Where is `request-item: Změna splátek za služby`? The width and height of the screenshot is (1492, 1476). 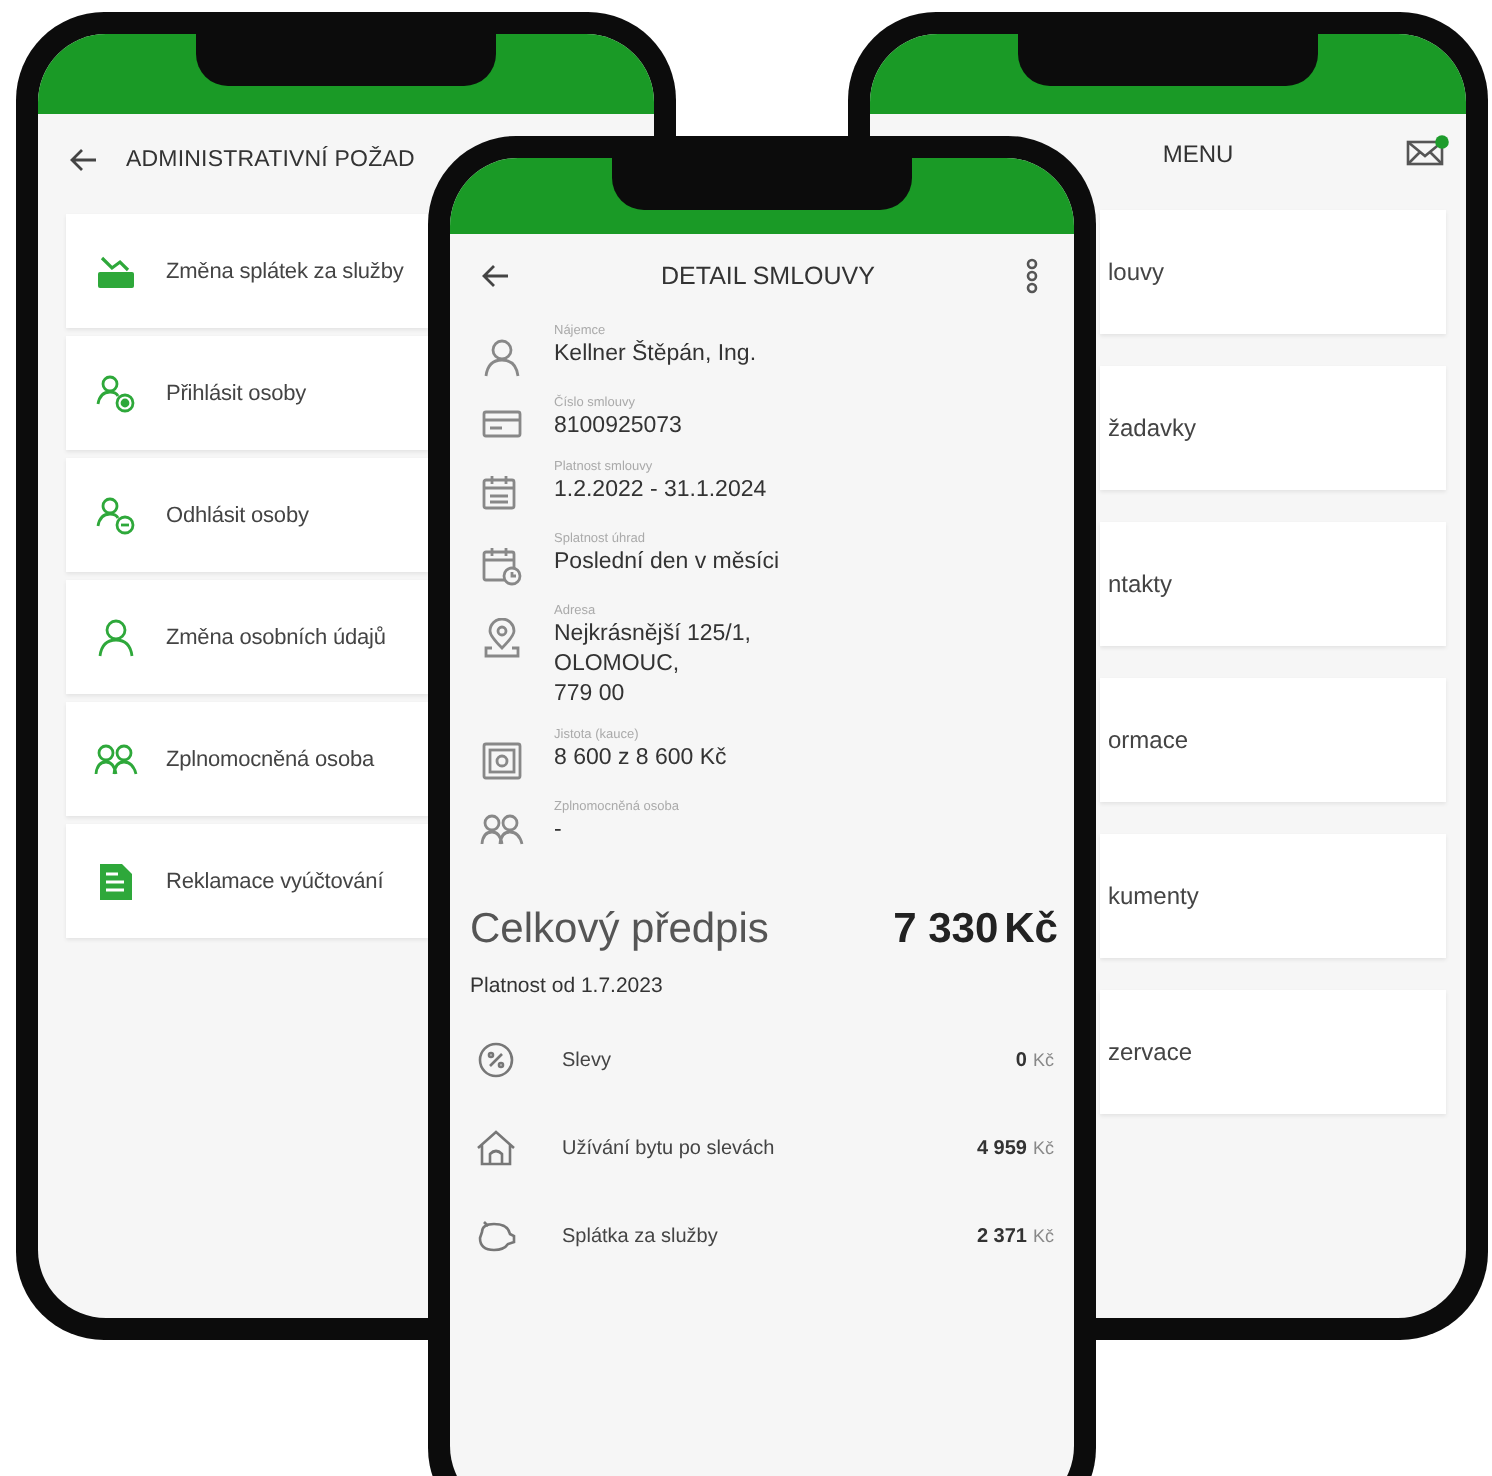 request-item: Změna splátek za služby is located at coordinates (247, 271).